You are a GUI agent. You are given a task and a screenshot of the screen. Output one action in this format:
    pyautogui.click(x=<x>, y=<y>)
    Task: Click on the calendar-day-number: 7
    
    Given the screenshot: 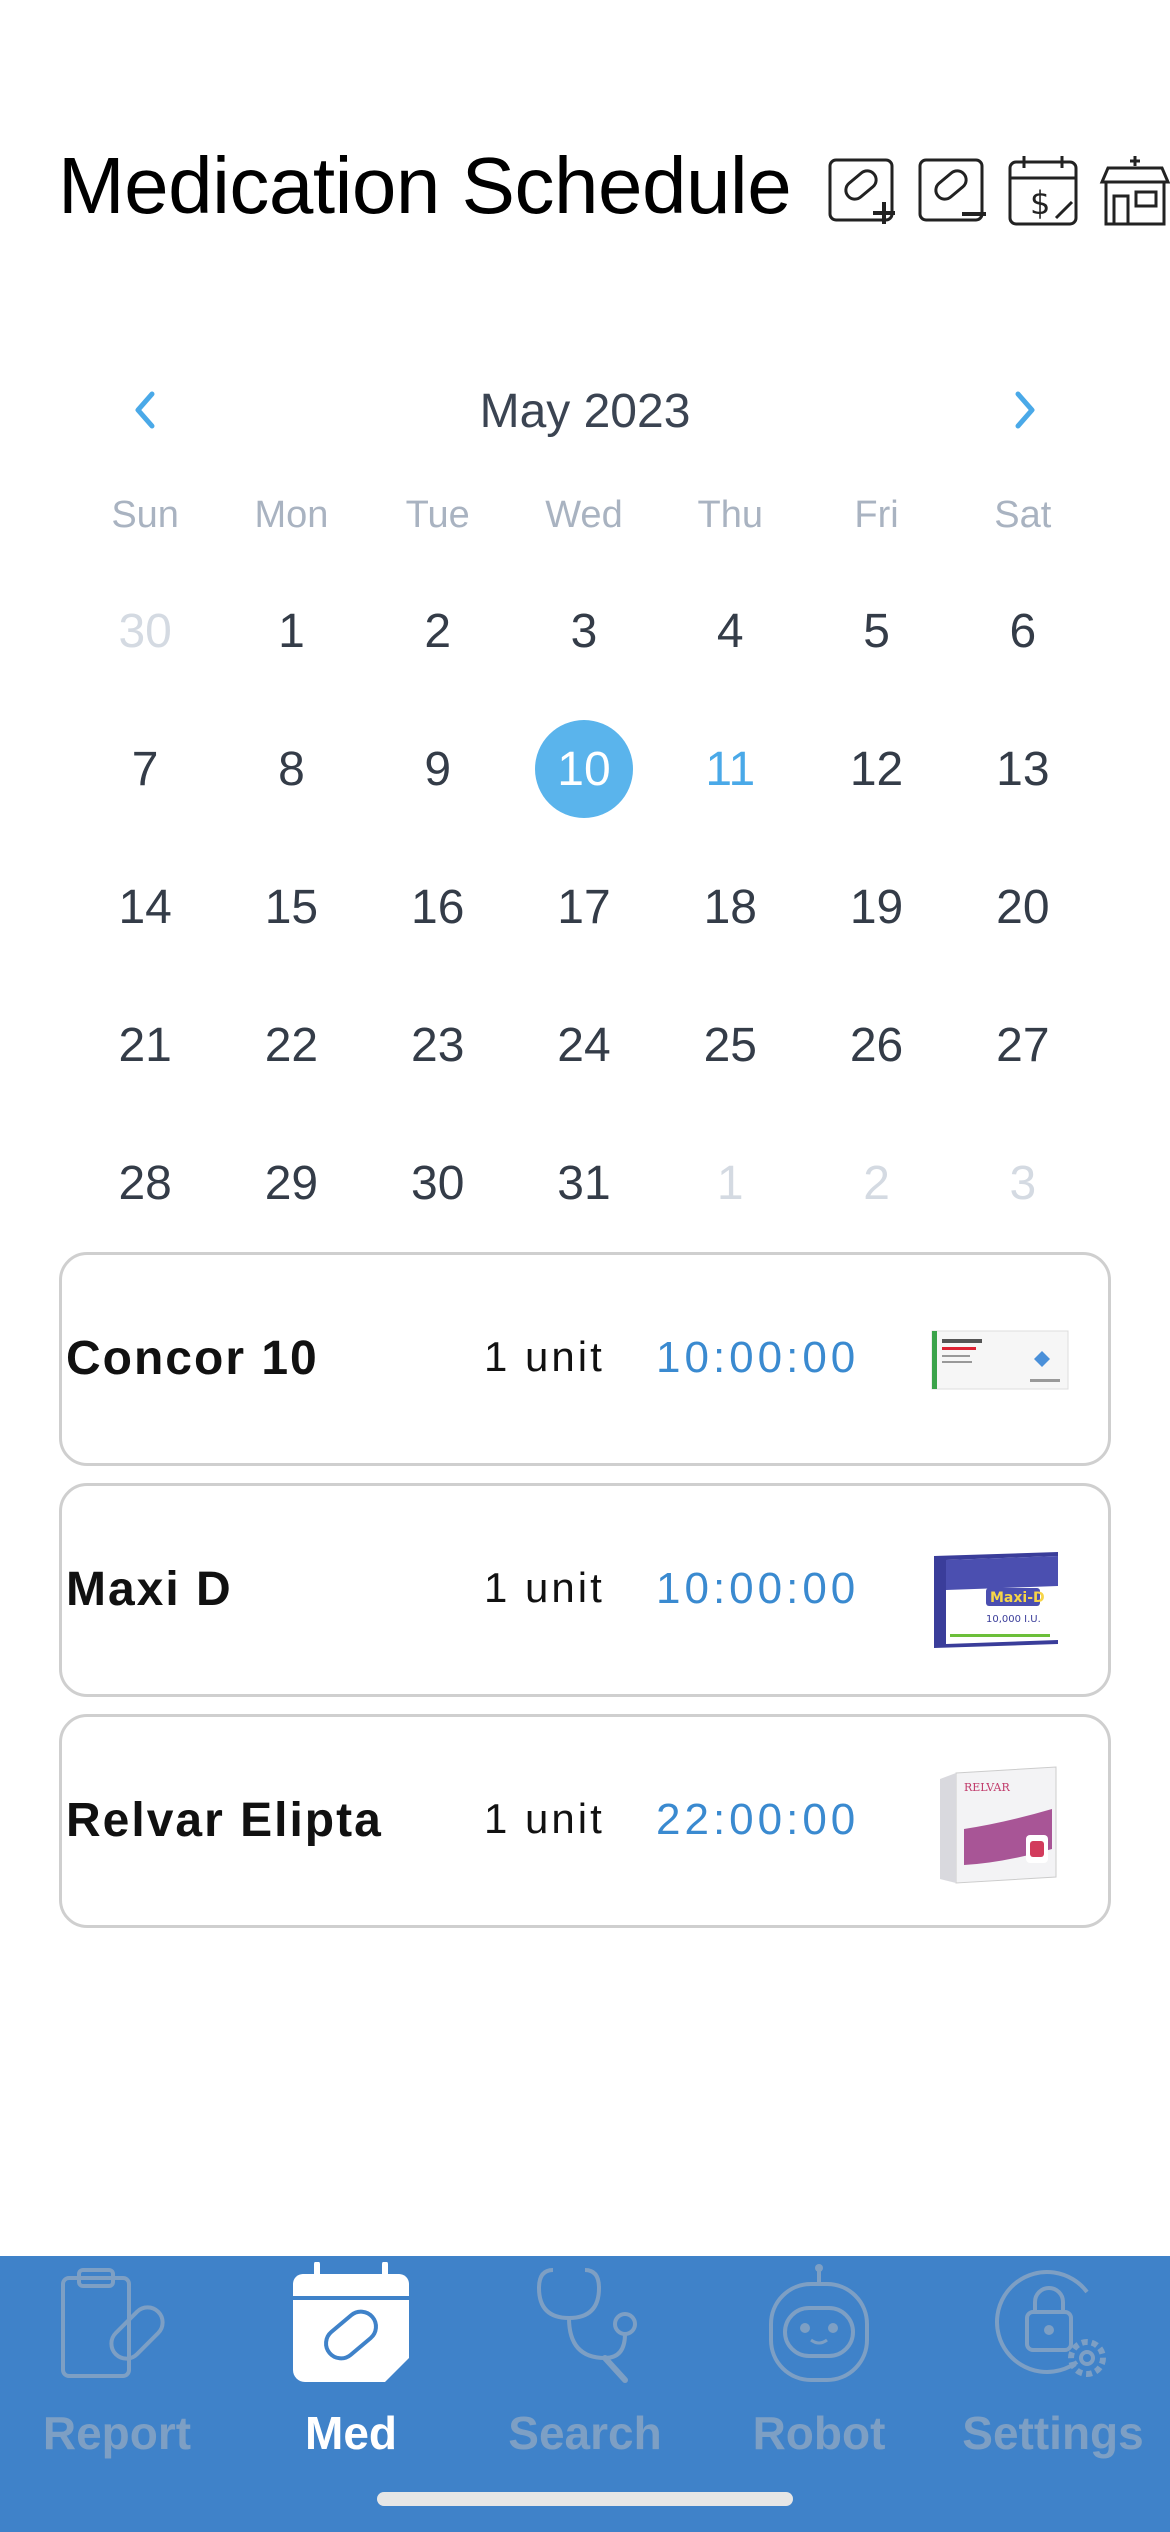 What is the action you would take?
    pyautogui.click(x=145, y=769)
    